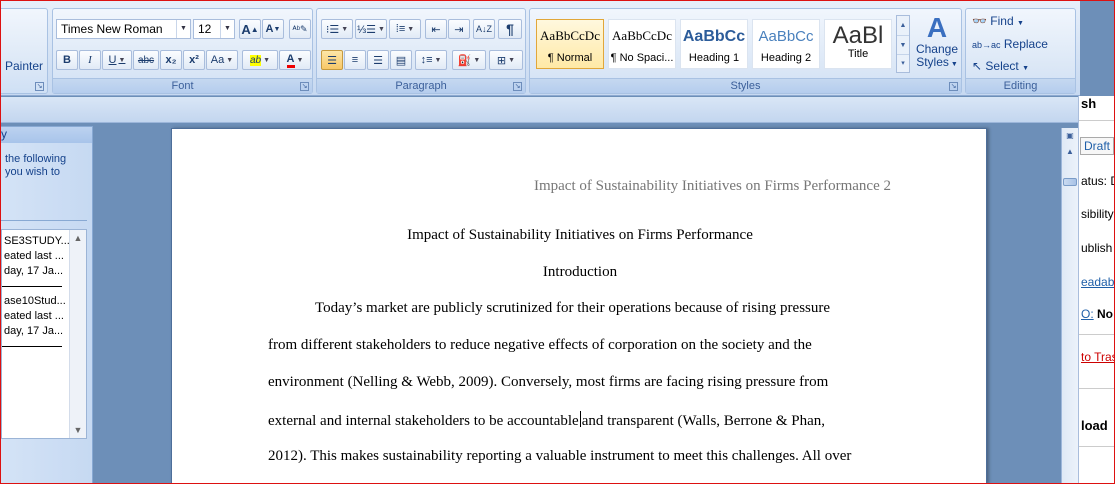 The height and width of the screenshot is (484, 1115). Describe the element at coordinates (903, 63) in the screenshot. I see `gallery-more-icon: ▾` at that location.